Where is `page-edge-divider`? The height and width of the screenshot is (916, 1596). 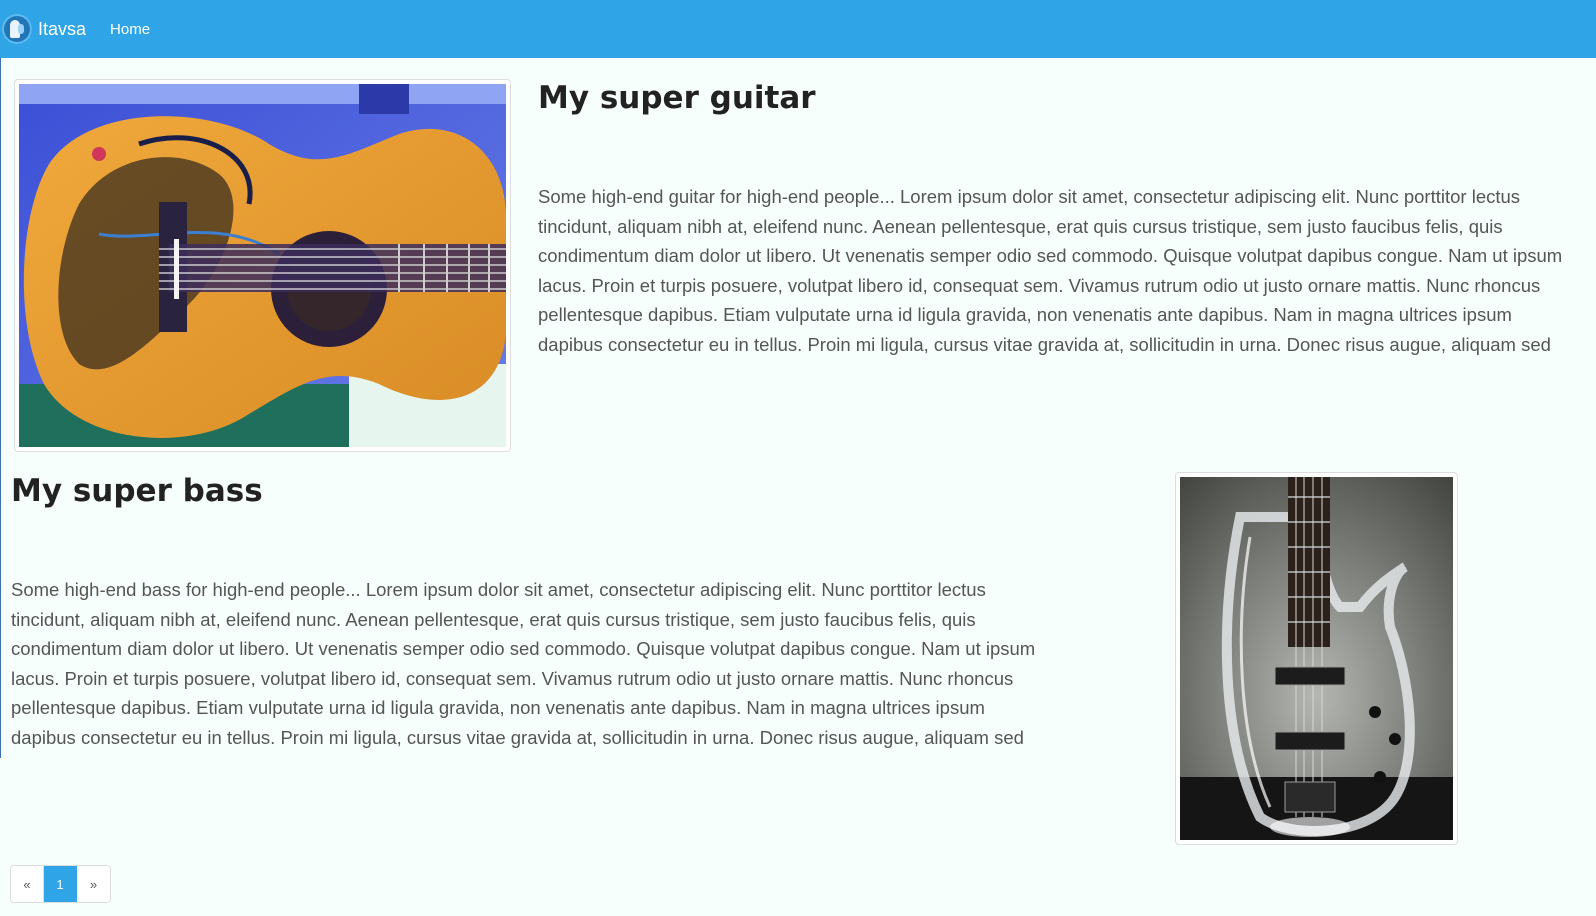
page-edge-divider is located at coordinates (0, 408).